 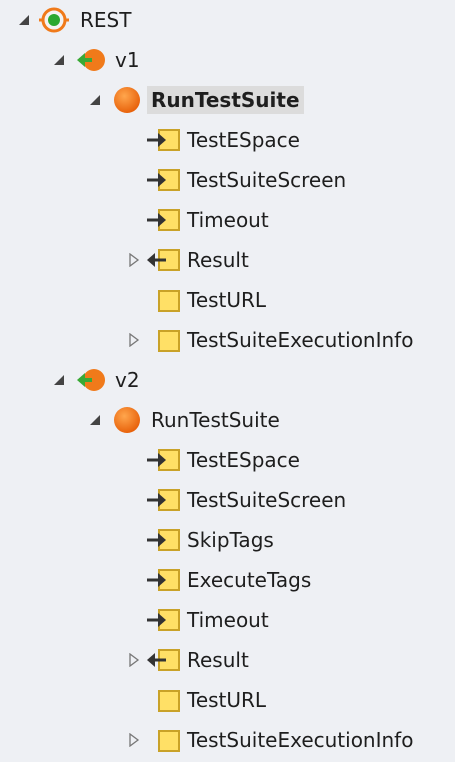 I want to click on tree-node-method-runtestsuite-v1: RunTestSuite, so click(x=227, y=100).